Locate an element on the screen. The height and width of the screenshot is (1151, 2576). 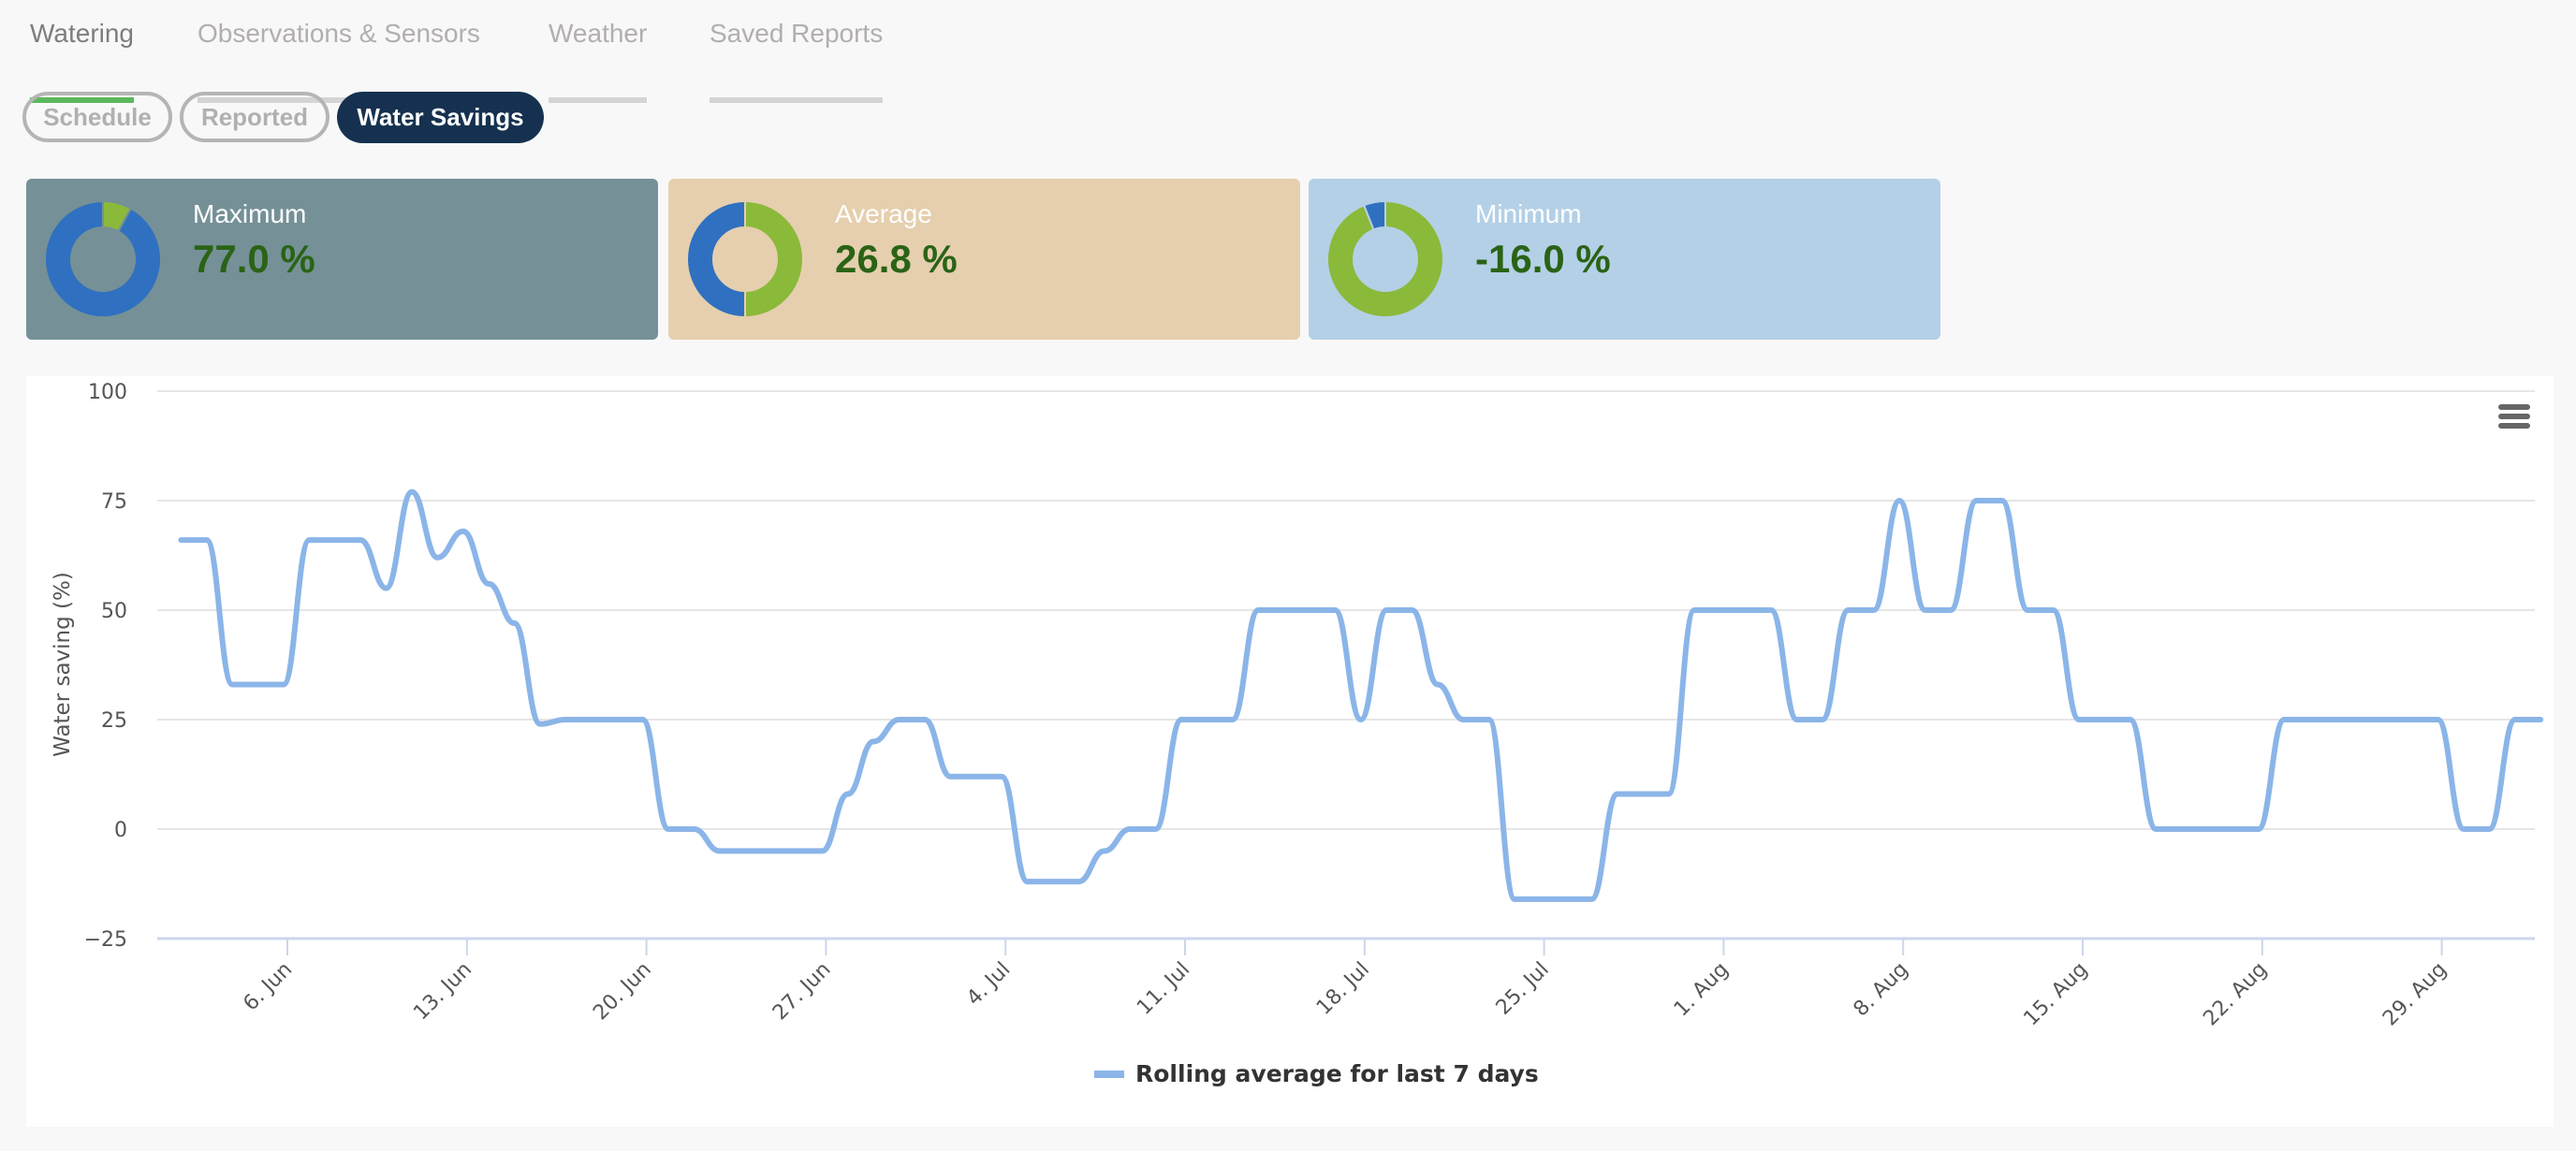
x-tick-label: 22. Aug is located at coordinates (2236, 995).